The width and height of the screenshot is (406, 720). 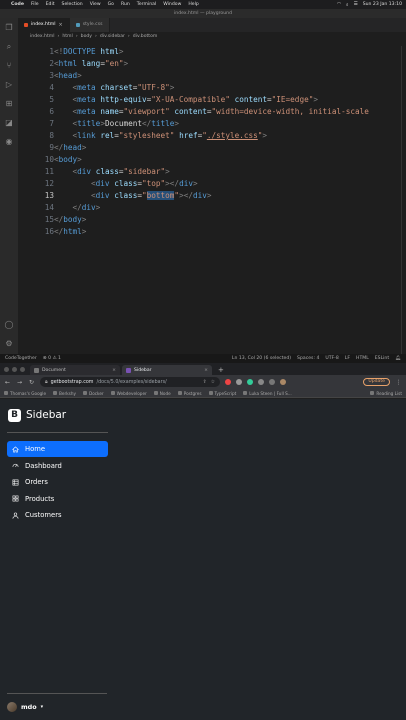 What do you see at coordinates (9, 122) in the screenshot?
I see `docker-icon: ◪` at bounding box center [9, 122].